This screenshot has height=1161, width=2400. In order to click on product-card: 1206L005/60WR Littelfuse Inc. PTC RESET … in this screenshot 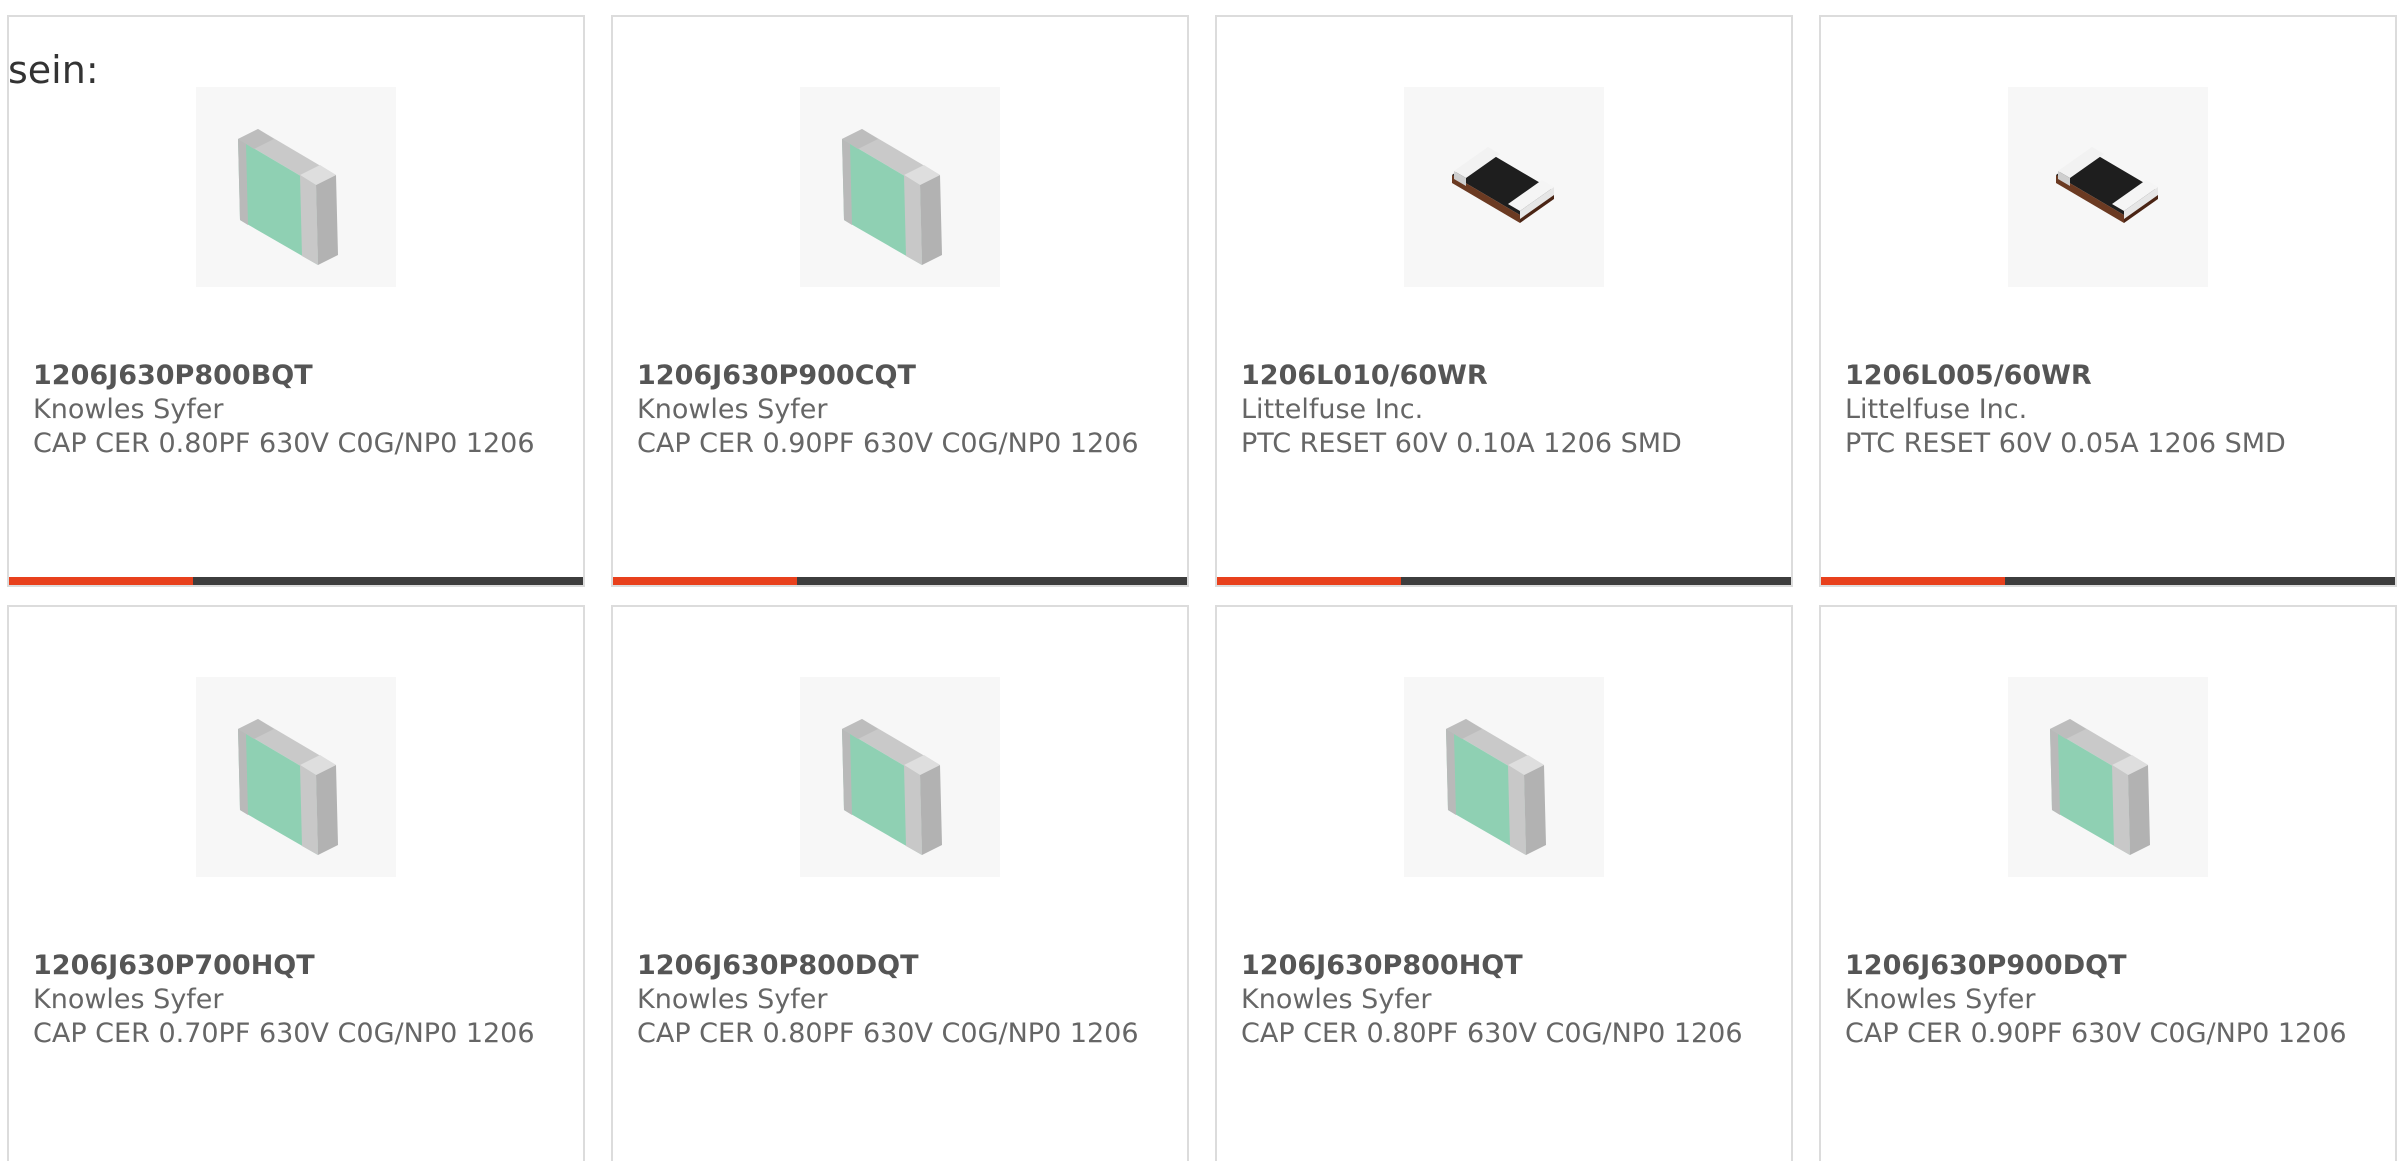, I will do `click(2108, 301)`.